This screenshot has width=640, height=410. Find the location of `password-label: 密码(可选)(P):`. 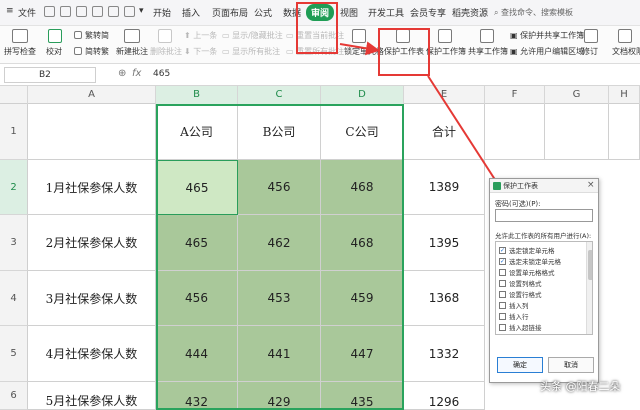

password-label: 密码(可选)(P): is located at coordinates (518, 204).